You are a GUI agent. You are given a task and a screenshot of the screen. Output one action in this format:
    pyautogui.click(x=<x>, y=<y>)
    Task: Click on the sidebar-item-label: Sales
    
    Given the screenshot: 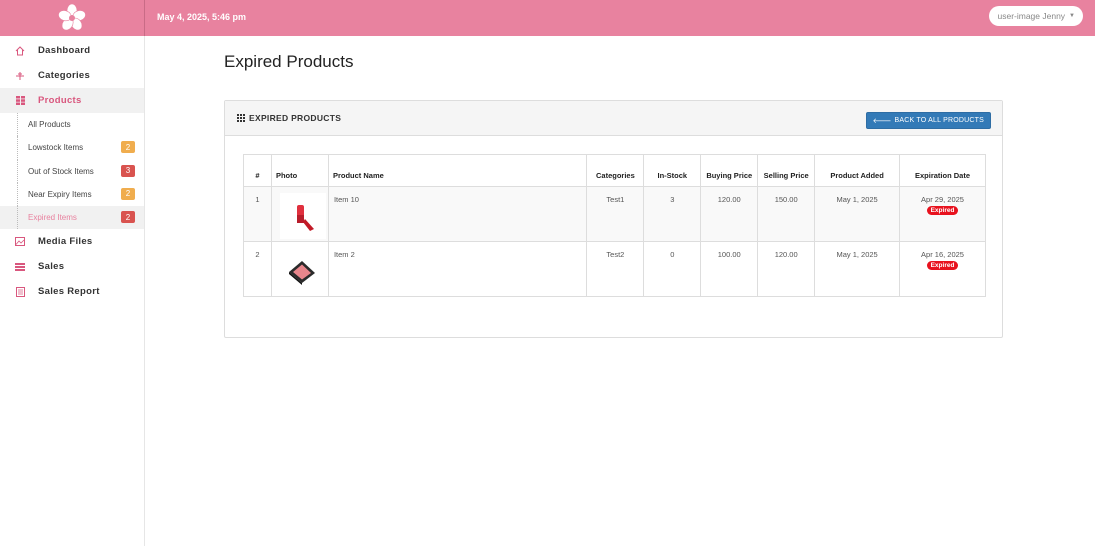 What is the action you would take?
    pyautogui.click(x=51, y=267)
    